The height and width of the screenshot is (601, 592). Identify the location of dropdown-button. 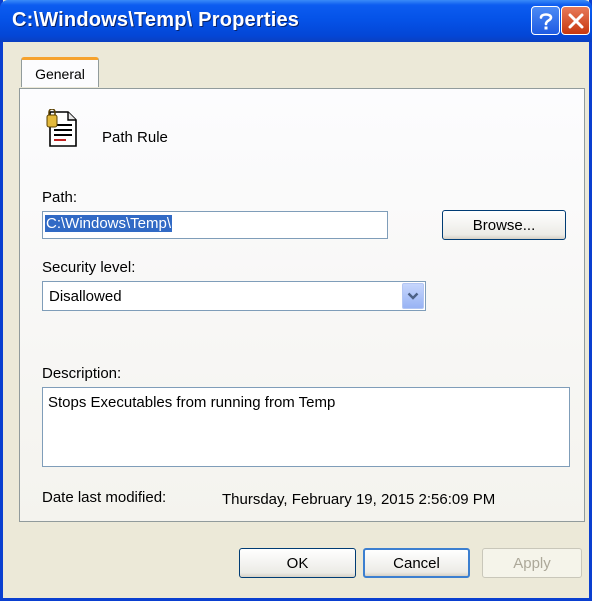
(413, 296).